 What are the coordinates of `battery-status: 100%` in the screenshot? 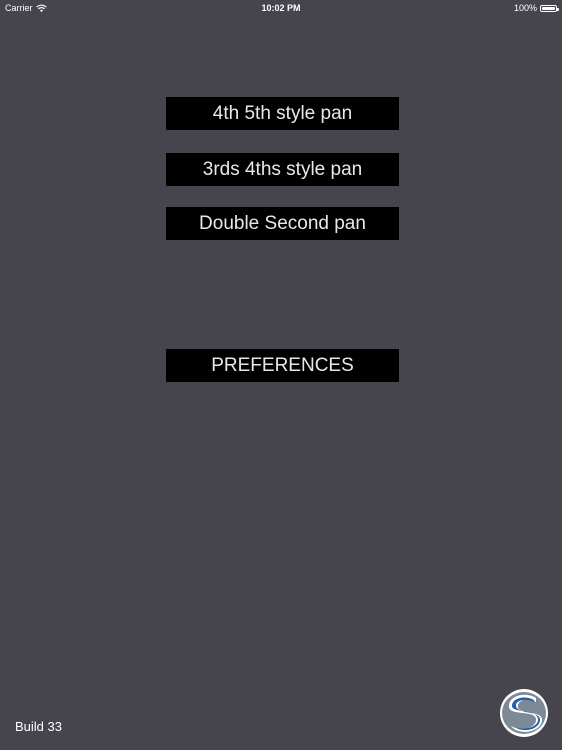 It's located at (536, 8).